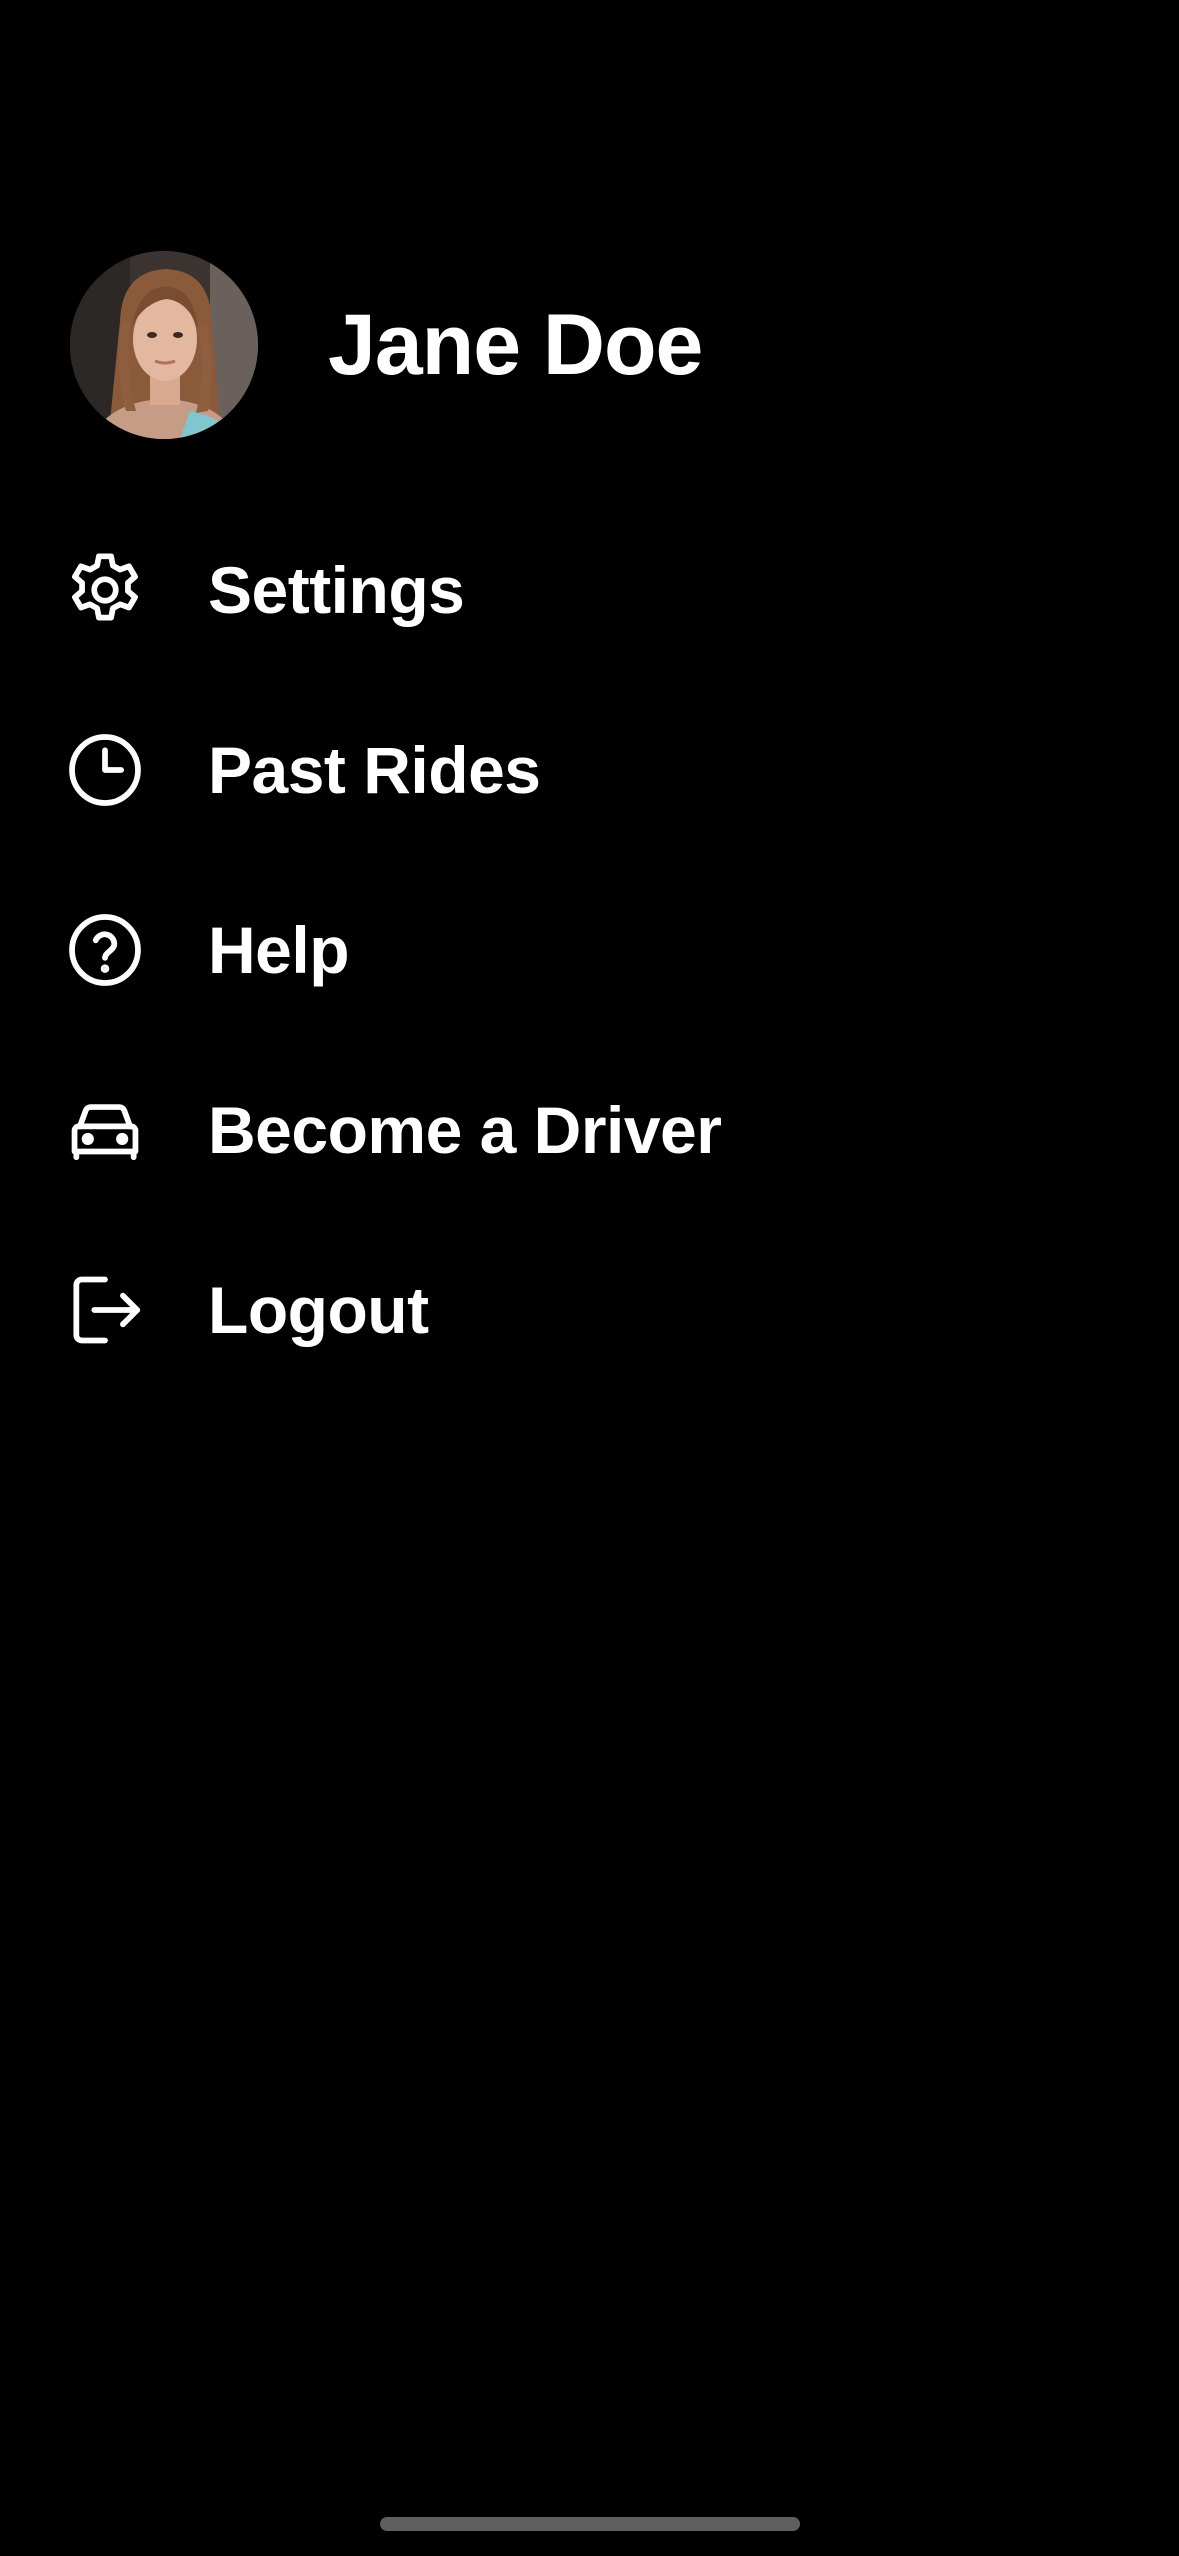 This screenshot has height=2556, width=1179. I want to click on logout-icon, so click(105, 1310).